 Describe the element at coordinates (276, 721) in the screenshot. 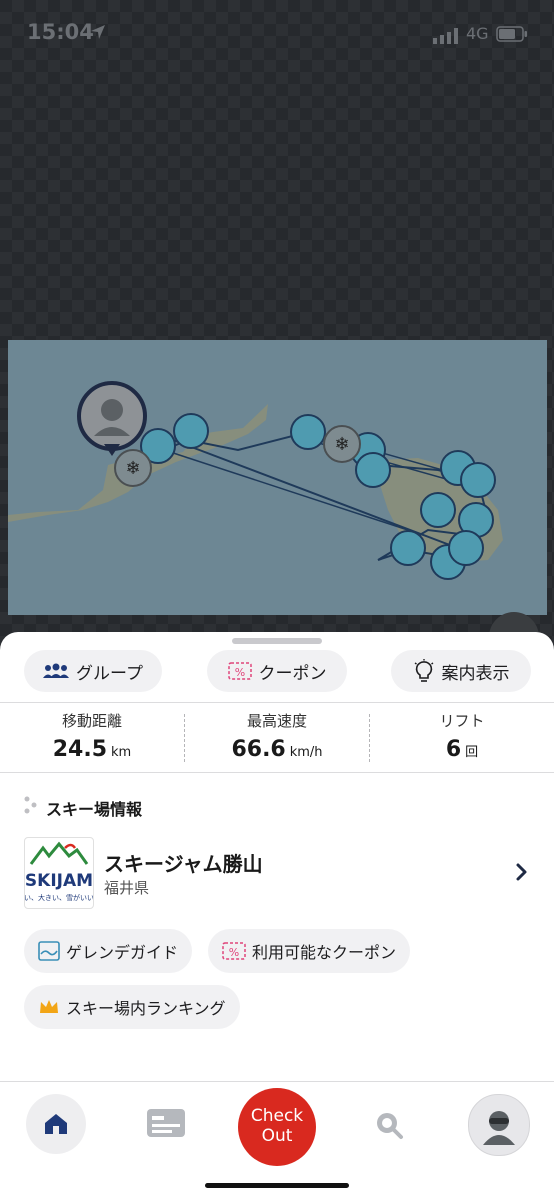

I see `speed-label: 最高速度` at that location.